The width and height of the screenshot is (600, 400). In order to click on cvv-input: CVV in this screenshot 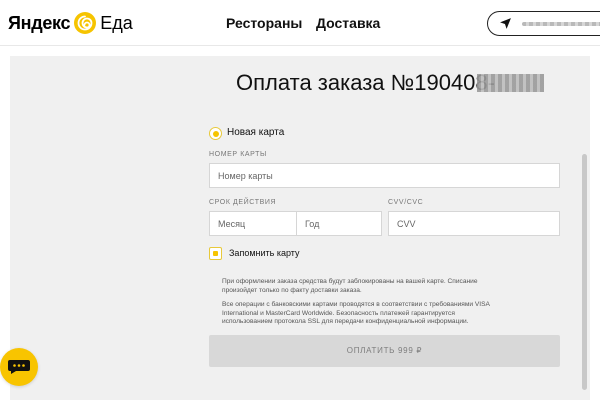, I will do `click(474, 223)`.